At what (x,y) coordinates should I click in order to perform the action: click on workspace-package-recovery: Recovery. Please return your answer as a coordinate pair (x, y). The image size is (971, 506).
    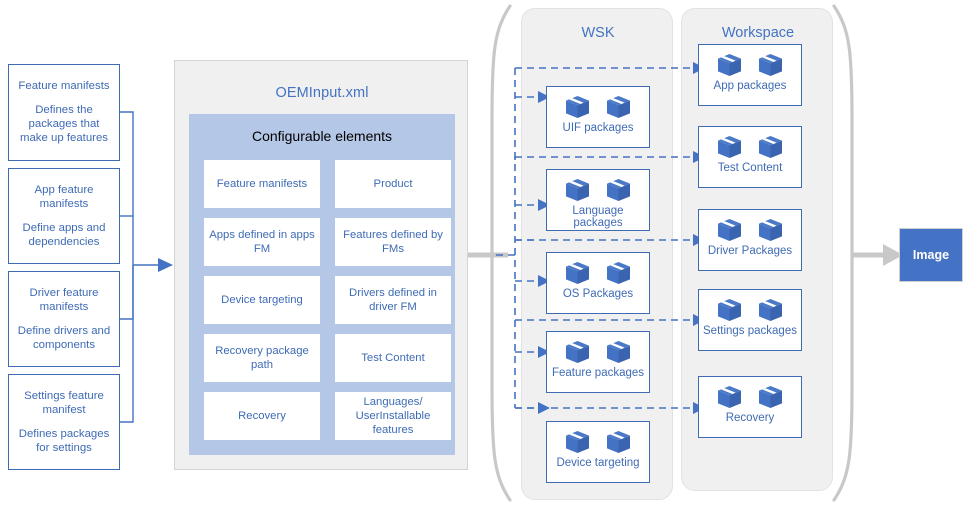
    Looking at the image, I should click on (750, 407).